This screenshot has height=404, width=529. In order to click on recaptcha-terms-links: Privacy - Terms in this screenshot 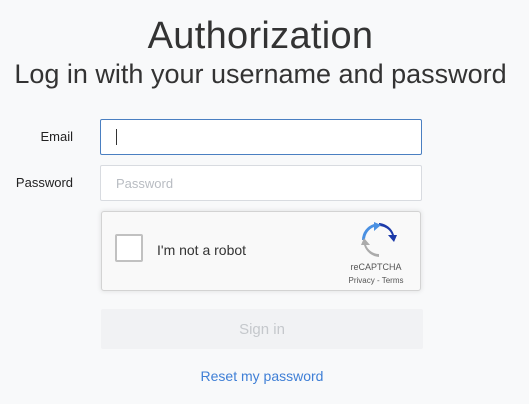, I will do `click(376, 280)`.